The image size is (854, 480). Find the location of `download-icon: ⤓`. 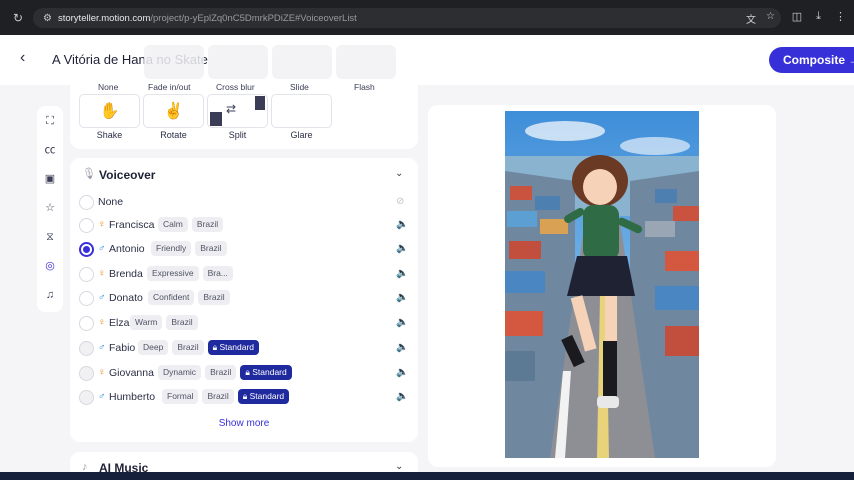

download-icon: ⤓ is located at coordinates (818, 16).